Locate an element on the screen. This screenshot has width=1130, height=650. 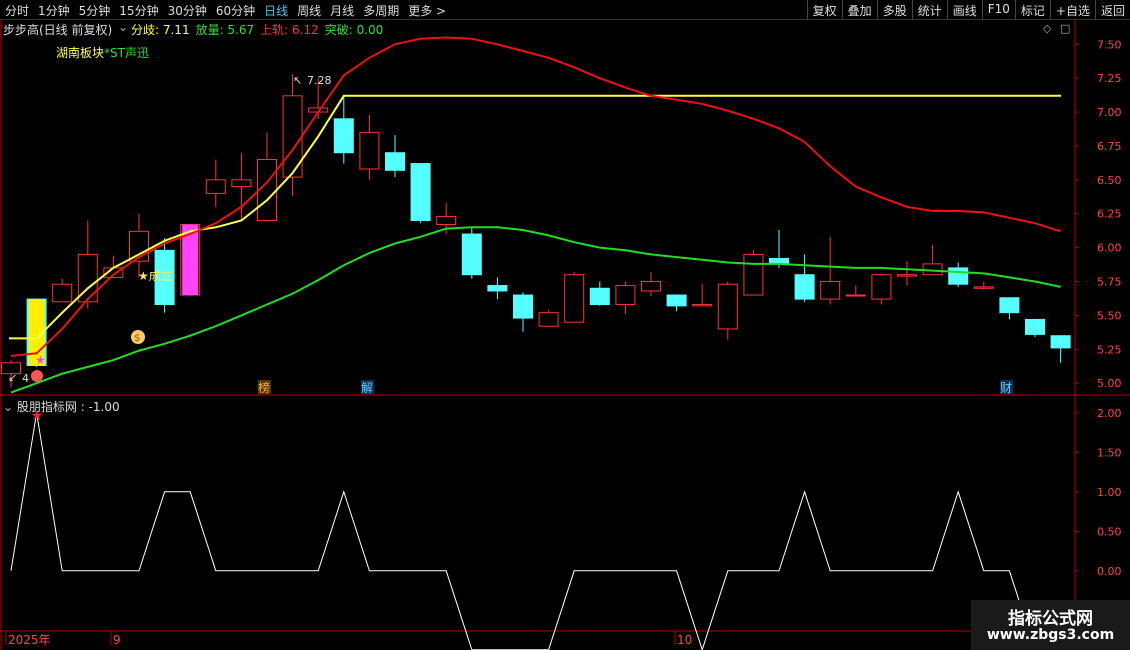
sector-label: 湖南板块 is located at coordinates (80, 53).